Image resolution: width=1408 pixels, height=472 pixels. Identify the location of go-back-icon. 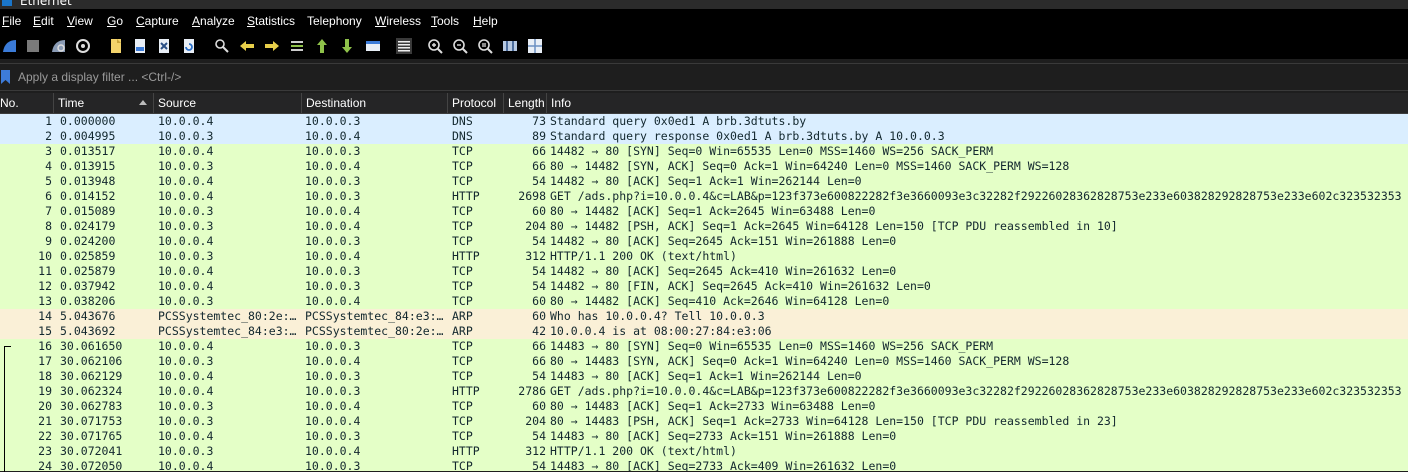
(247, 46).